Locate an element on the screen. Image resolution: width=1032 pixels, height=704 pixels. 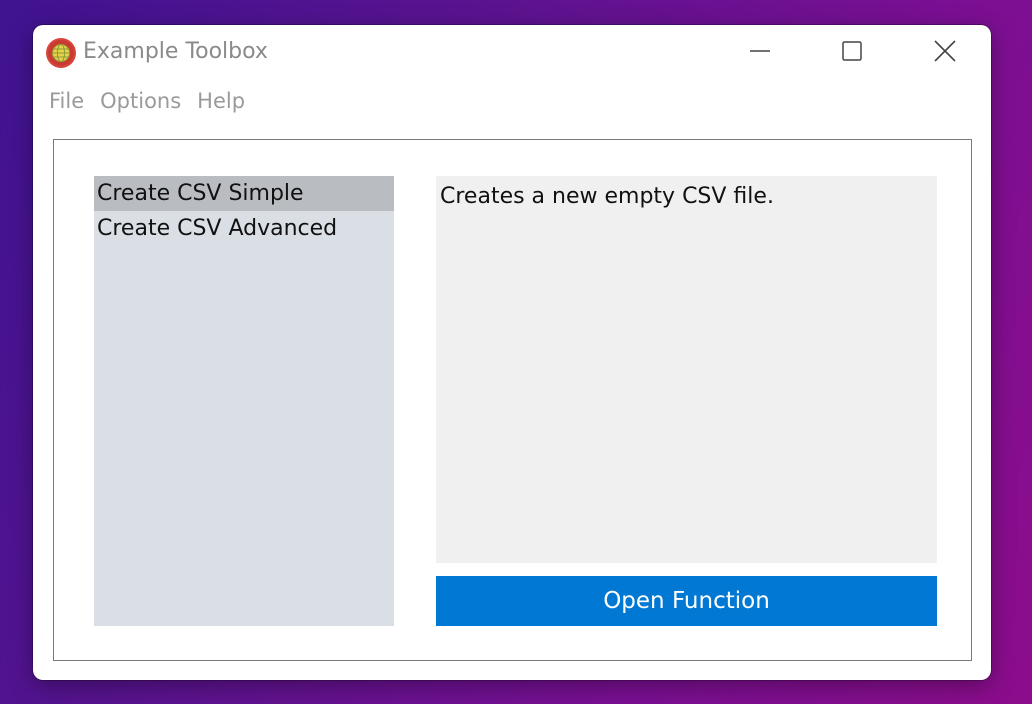
minimize-button is located at coordinates (760, 53).